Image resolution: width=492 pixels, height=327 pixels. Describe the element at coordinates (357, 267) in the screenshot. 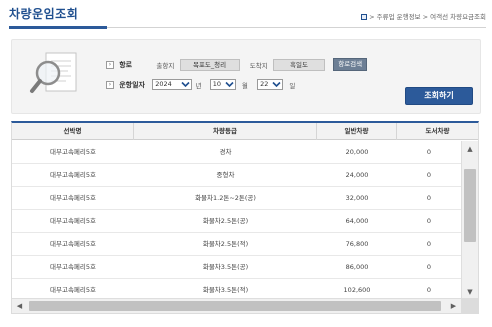

I see `cell-regular-fare: 86,000` at that location.